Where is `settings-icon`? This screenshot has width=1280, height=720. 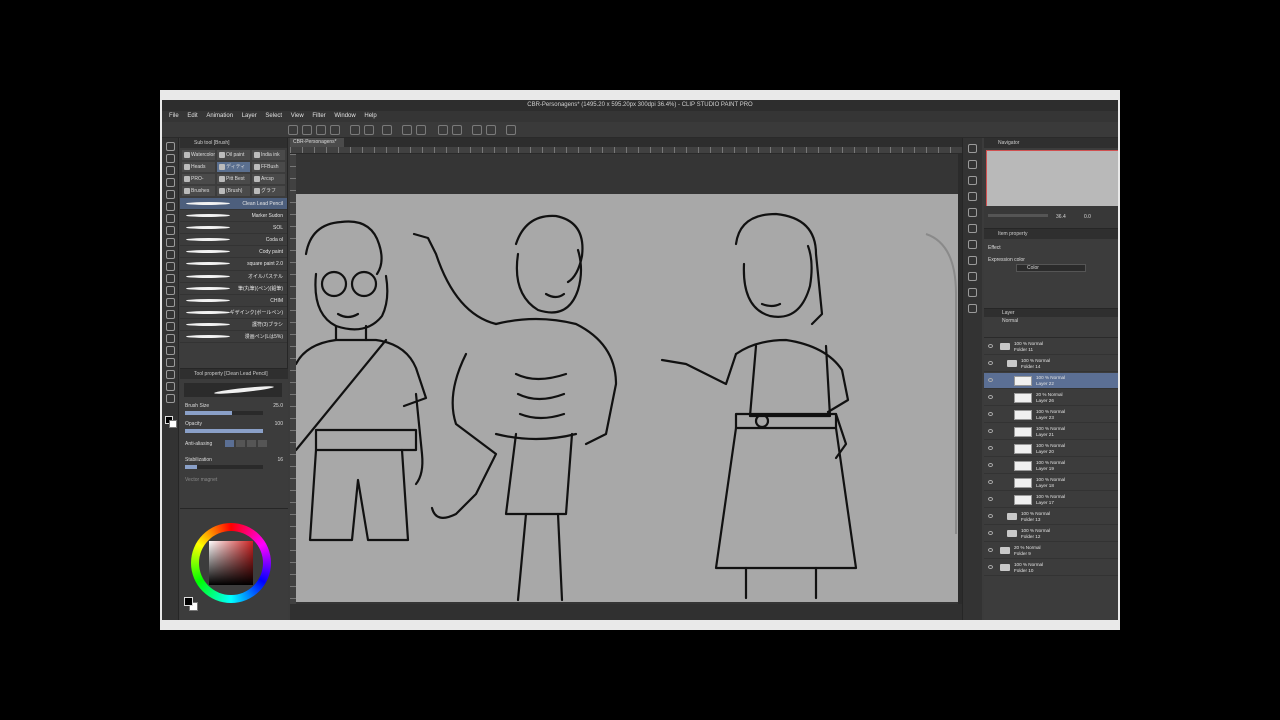 settings-icon is located at coordinates (387, 130).